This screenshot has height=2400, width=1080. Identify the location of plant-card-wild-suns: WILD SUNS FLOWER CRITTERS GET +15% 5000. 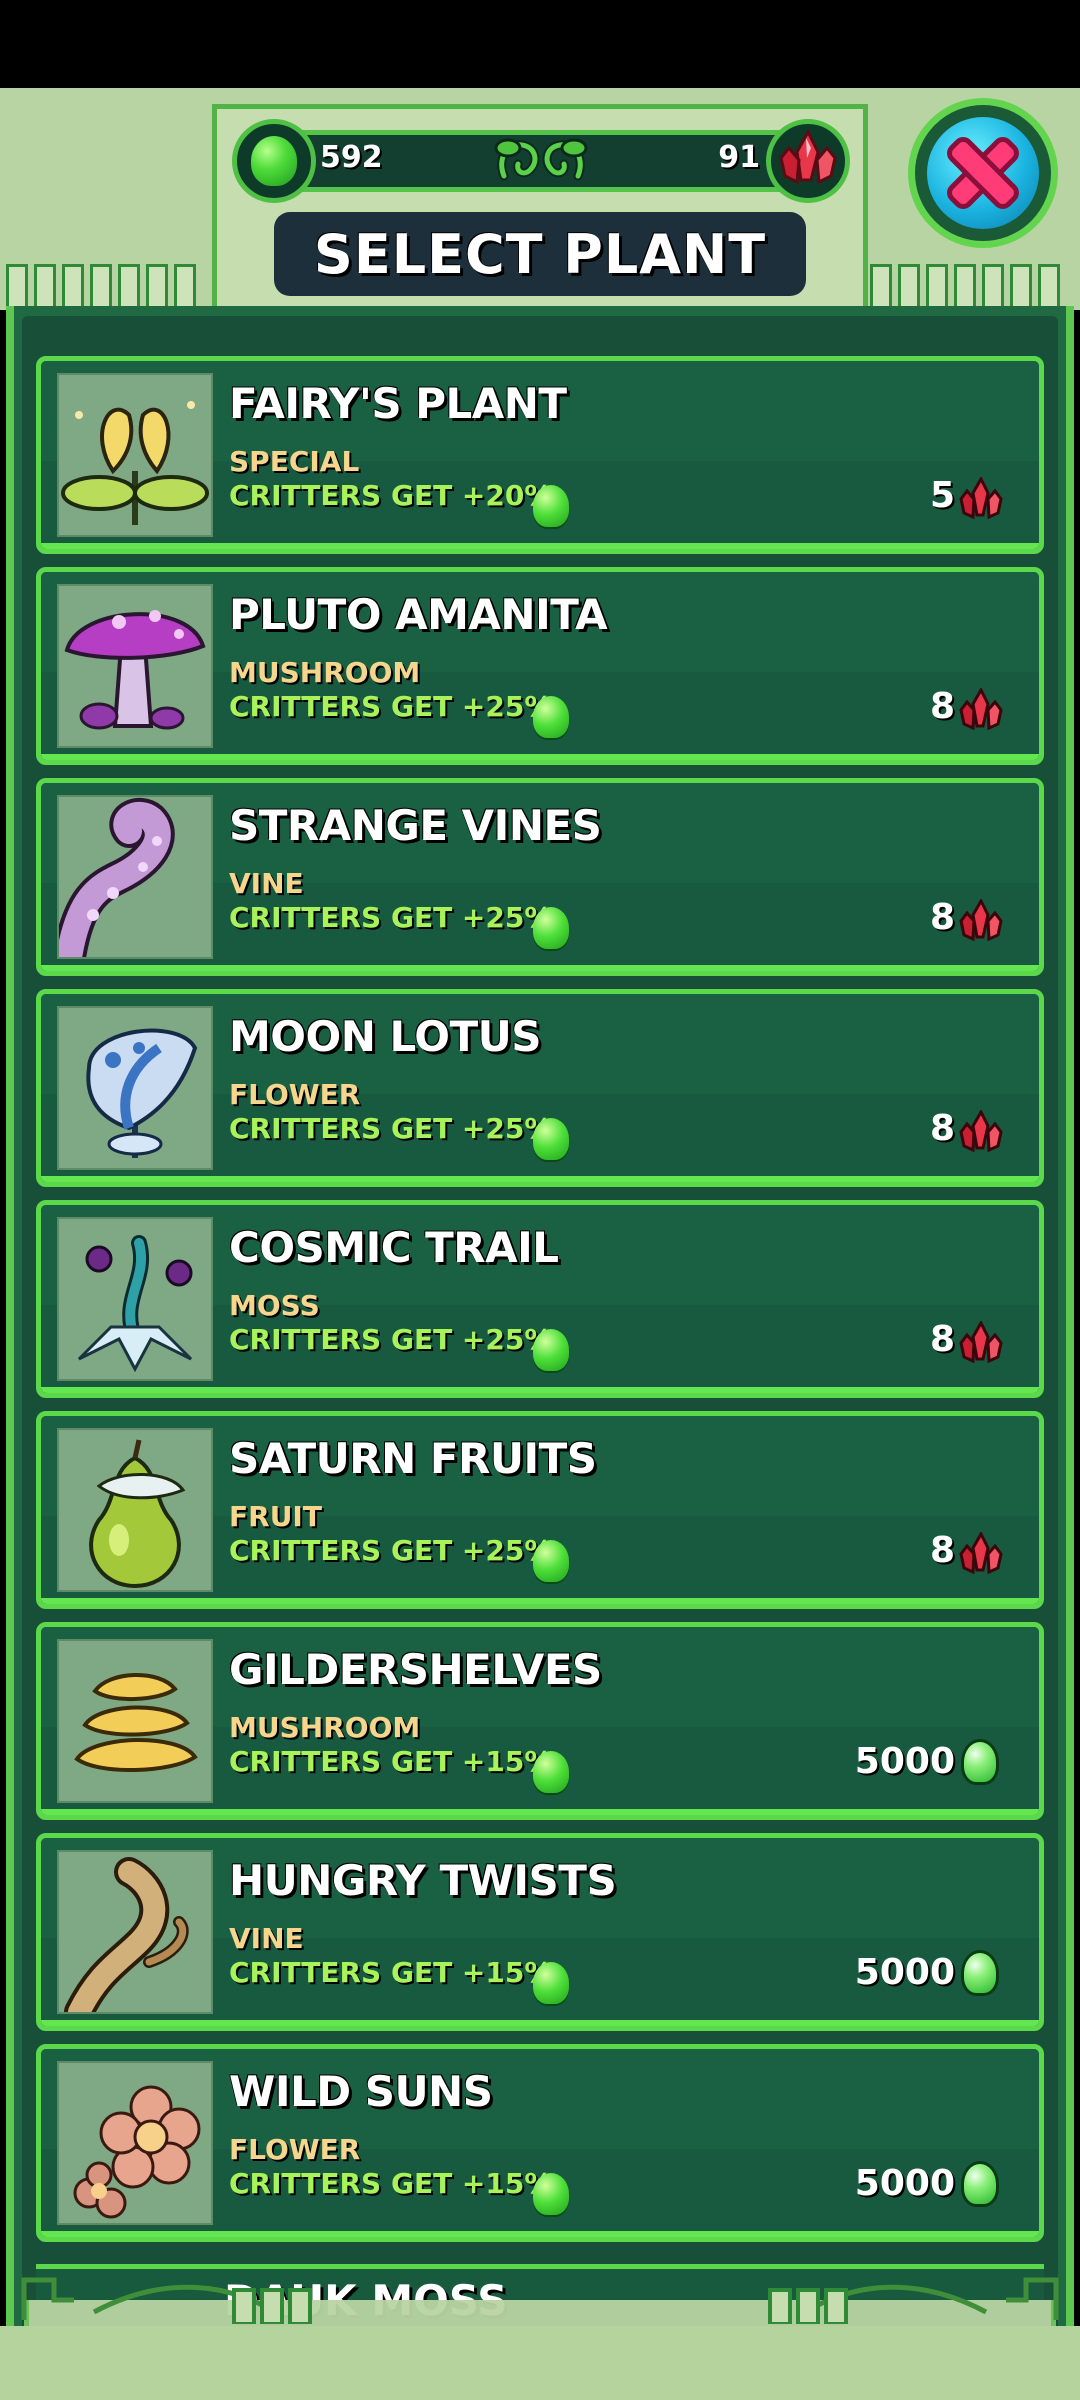
(540, 2143).